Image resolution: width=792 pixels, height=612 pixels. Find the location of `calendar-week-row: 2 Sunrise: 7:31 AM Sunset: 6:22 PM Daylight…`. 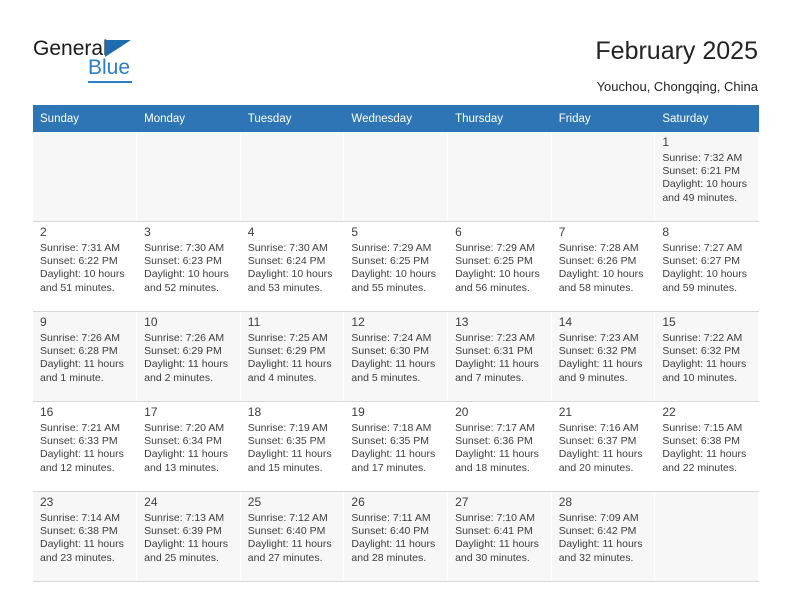

calendar-week-row: 2 Sunrise: 7:31 AM Sunset: 6:22 PM Daylight… is located at coordinates (396, 266).